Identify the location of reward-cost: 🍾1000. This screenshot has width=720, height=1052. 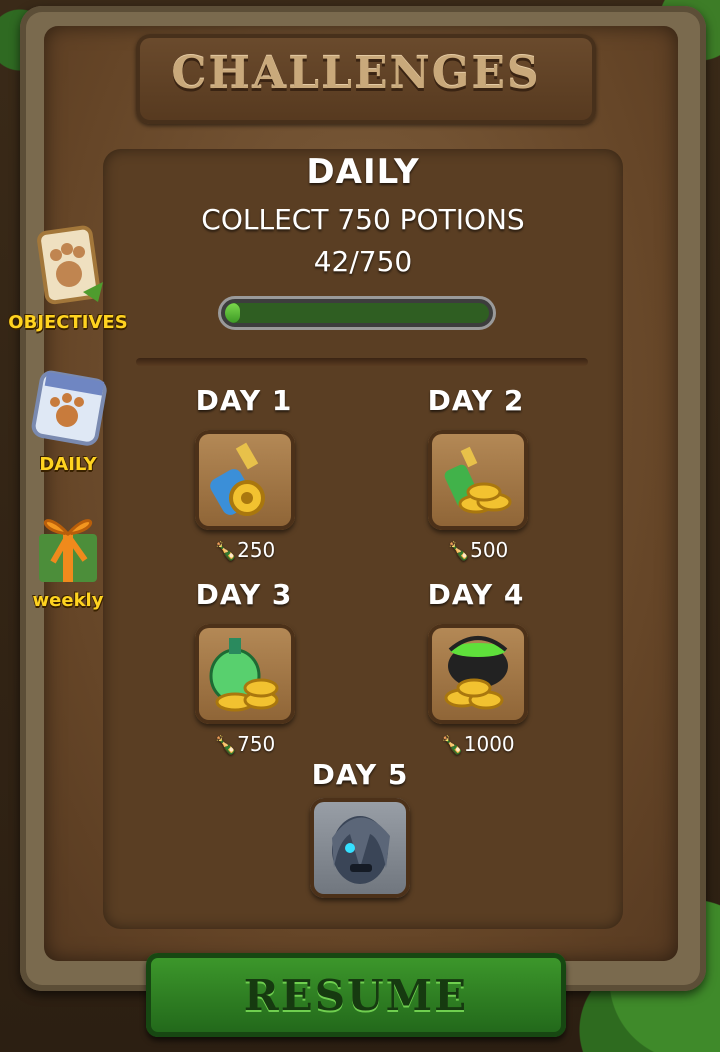
(478, 744).